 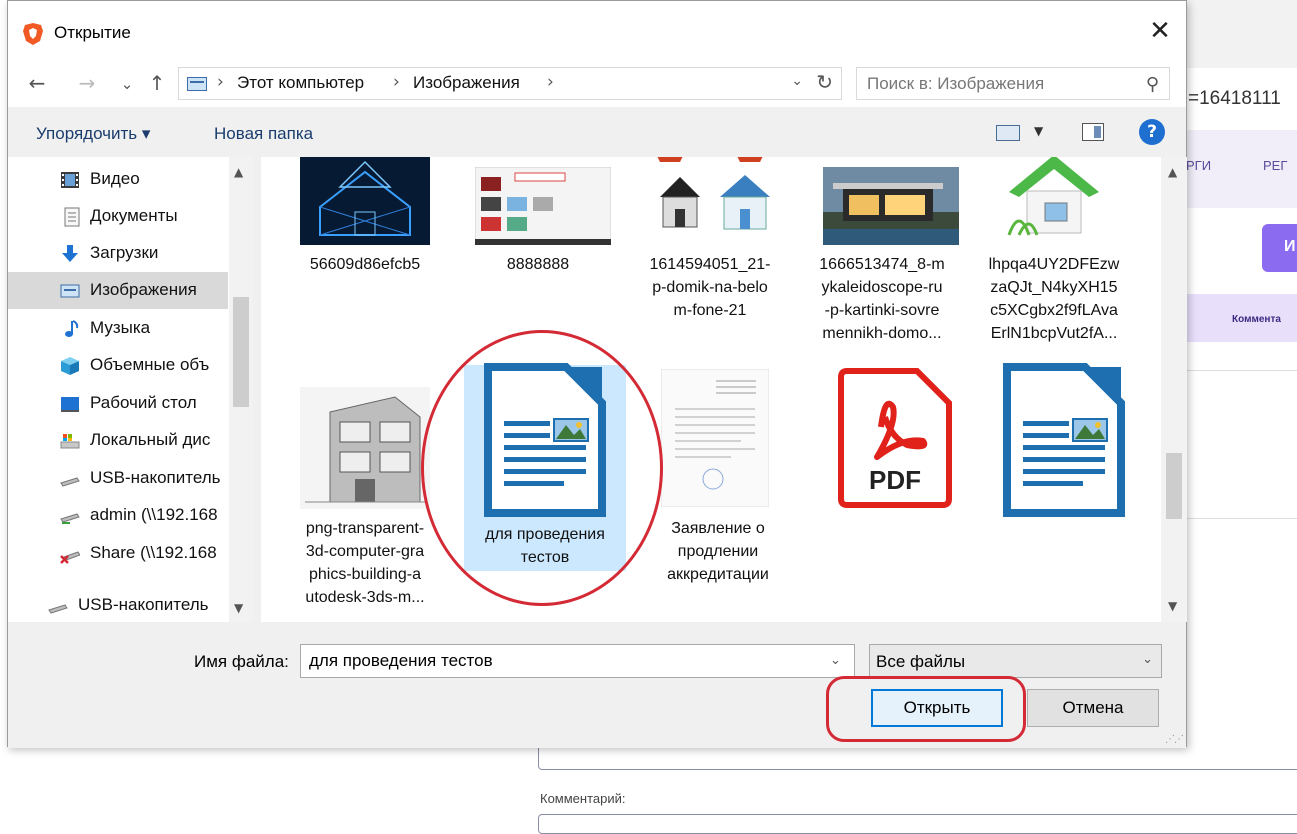 I want to click on sidebar-item-3d-objects: Объемные объ, so click(x=118, y=365).